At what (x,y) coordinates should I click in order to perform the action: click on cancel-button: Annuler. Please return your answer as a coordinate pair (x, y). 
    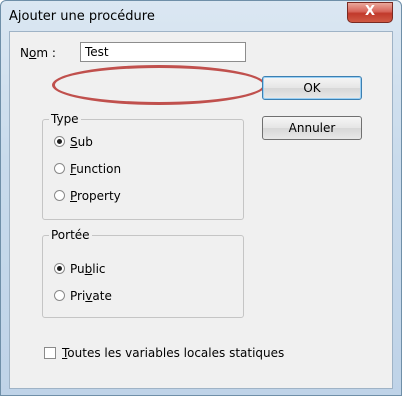
    Looking at the image, I should click on (312, 128).